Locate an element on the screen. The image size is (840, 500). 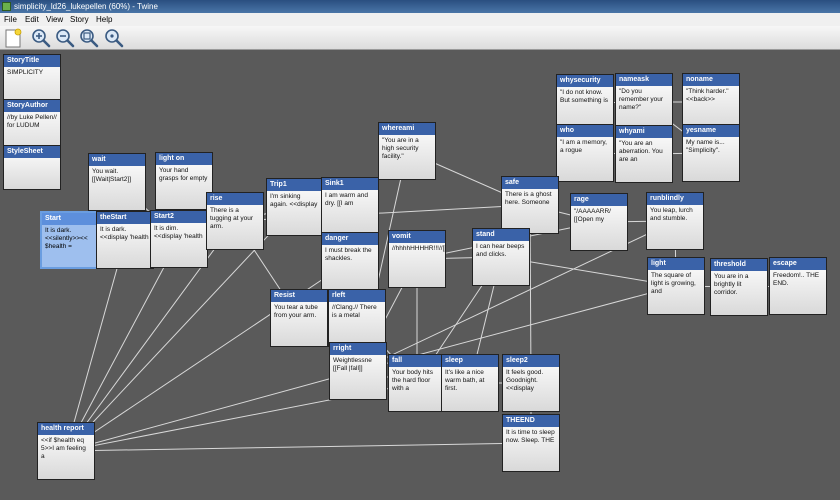
link-start2-healthreport is located at coordinates (122, 345).